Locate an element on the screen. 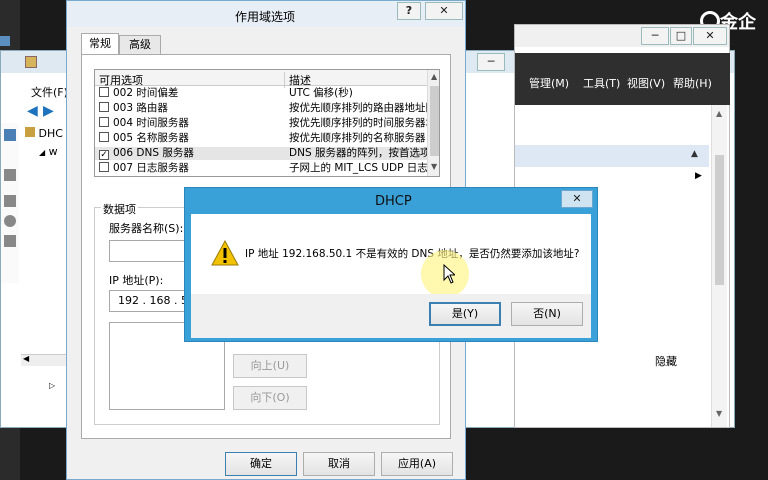 The image size is (768, 480). option-name: 007 日志服务器 is located at coordinates (151, 168).